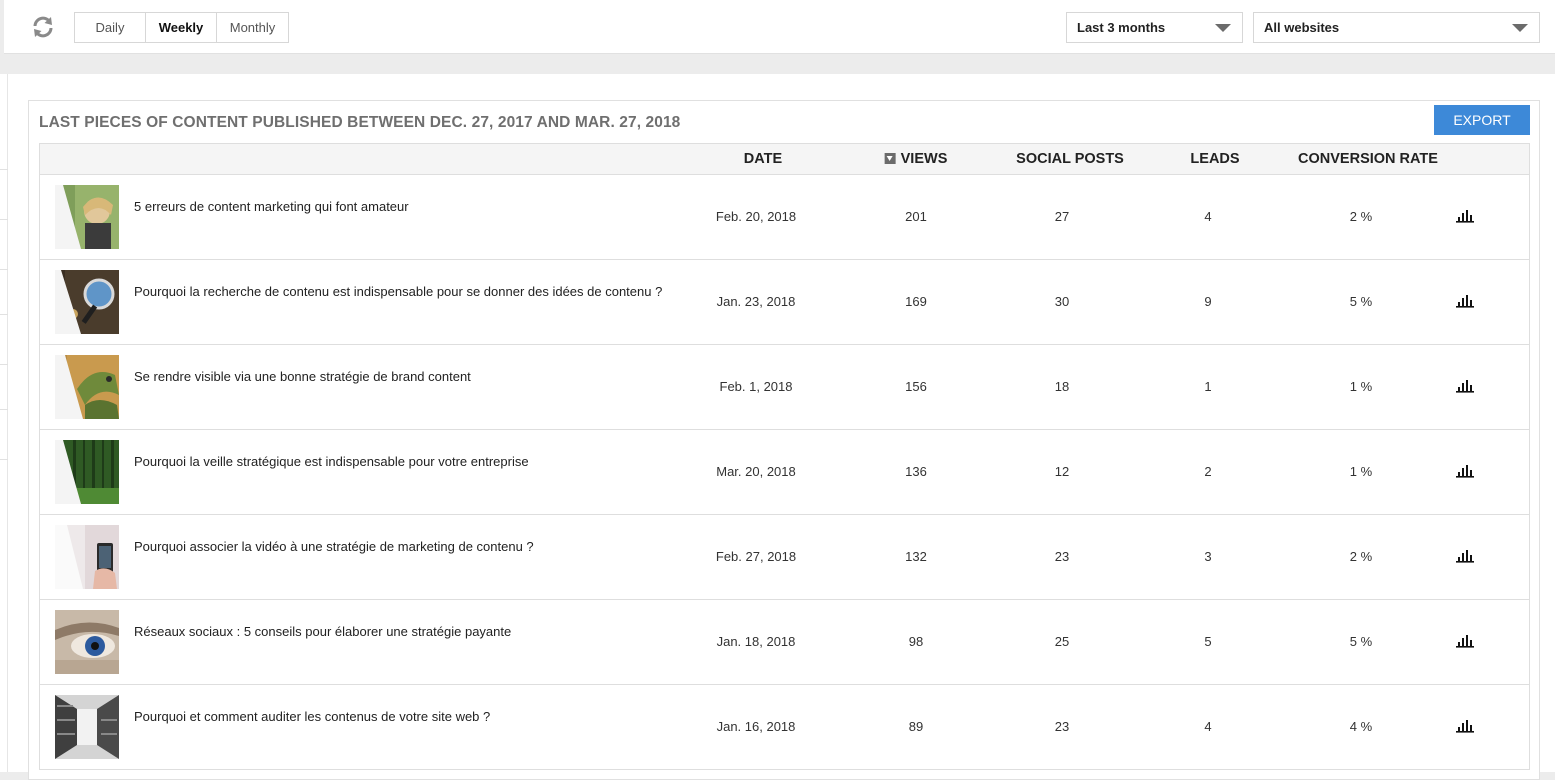  What do you see at coordinates (916, 386) in the screenshot?
I see `views-cell: 156` at bounding box center [916, 386].